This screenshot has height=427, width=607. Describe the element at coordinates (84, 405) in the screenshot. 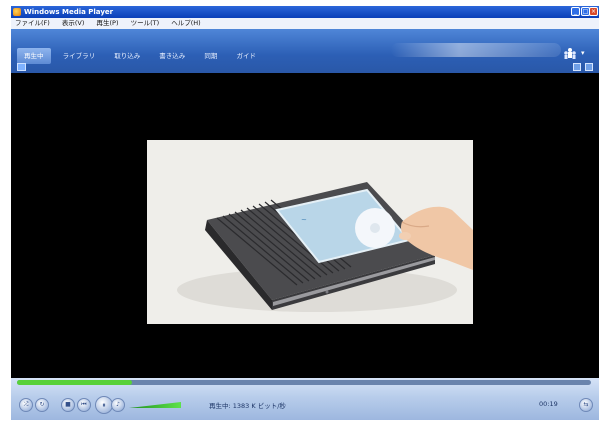

I see `previous-button: ⏮` at that location.